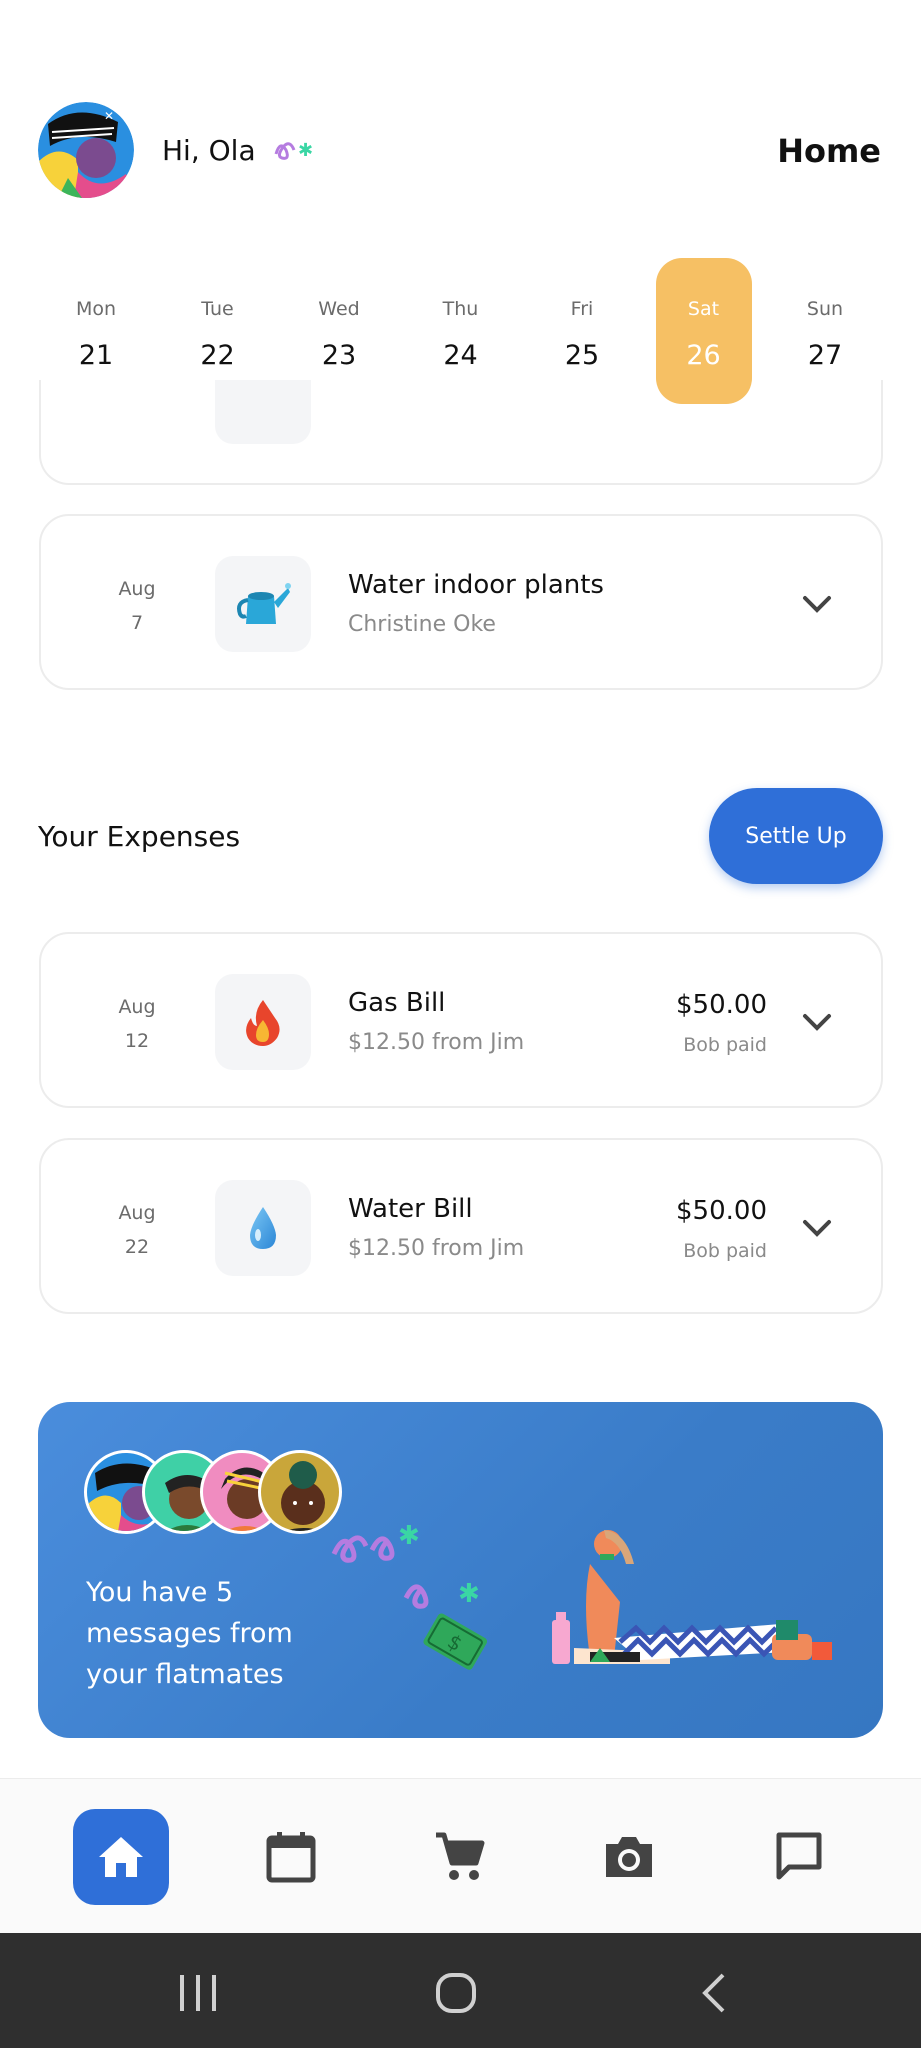 This screenshot has height=2048, width=921. What do you see at coordinates (703, 355) in the screenshot?
I see `day-number: 26` at bounding box center [703, 355].